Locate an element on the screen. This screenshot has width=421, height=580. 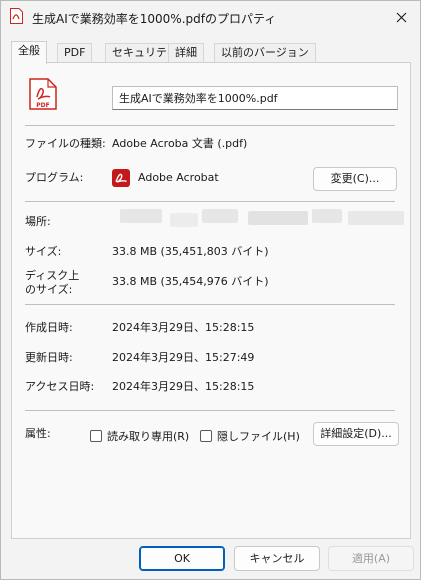
tab-previous-versions: 以前のバージョン is located at coordinates (265, 53).